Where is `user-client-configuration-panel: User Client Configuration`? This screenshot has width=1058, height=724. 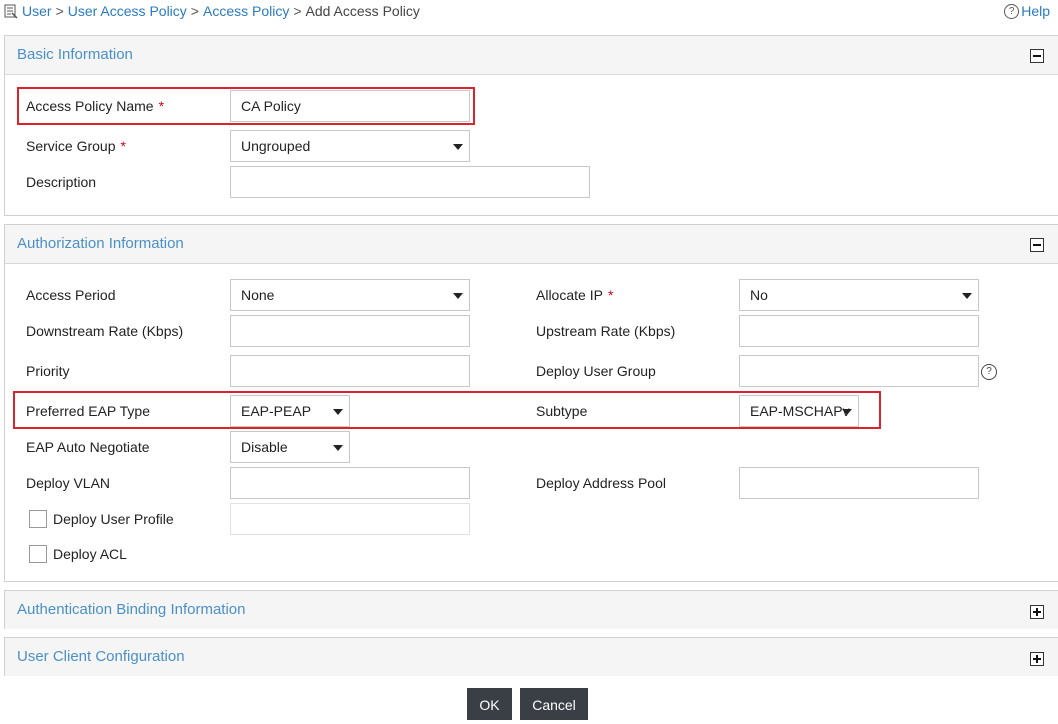 user-client-configuration-panel: User Client Configuration is located at coordinates (531, 656).